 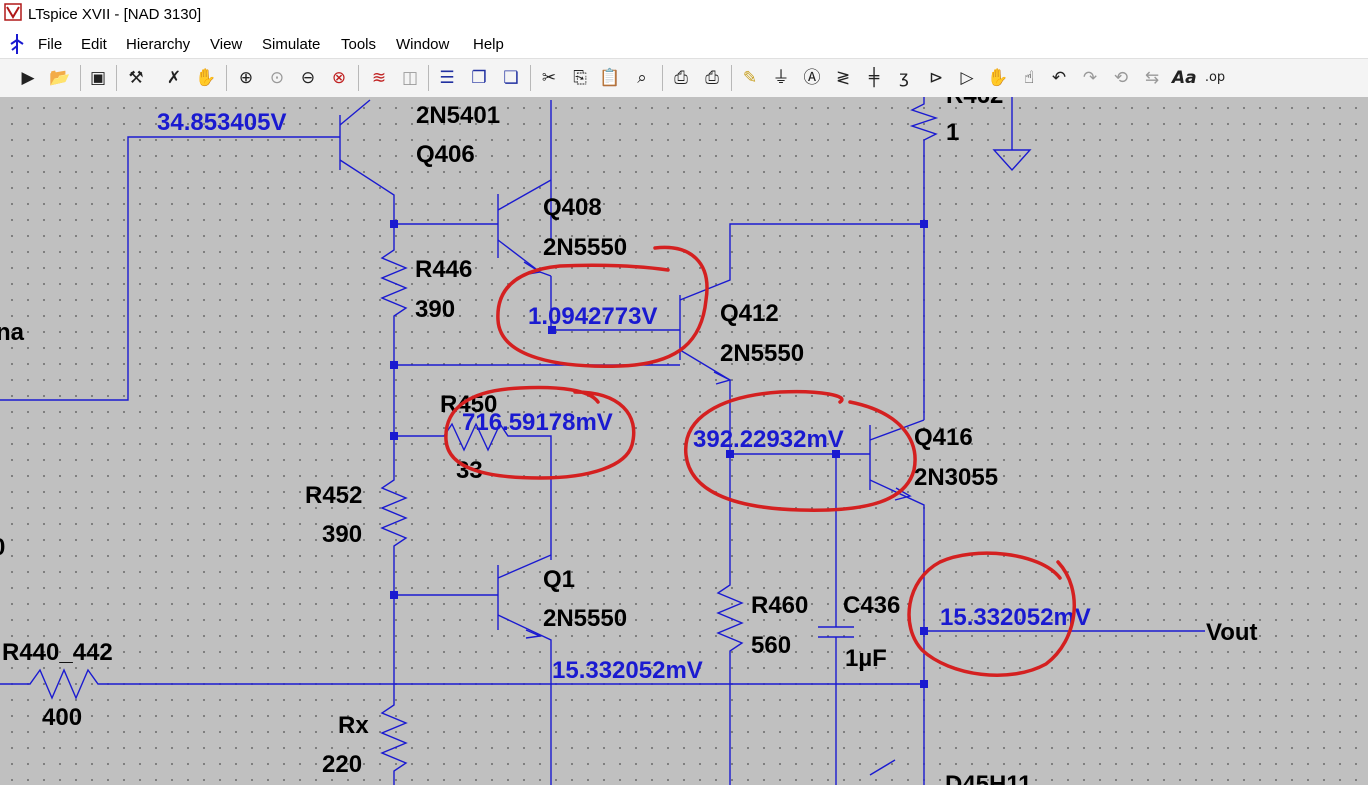 I want to click on tile-vertical-icon: ❏, so click(x=511, y=78).